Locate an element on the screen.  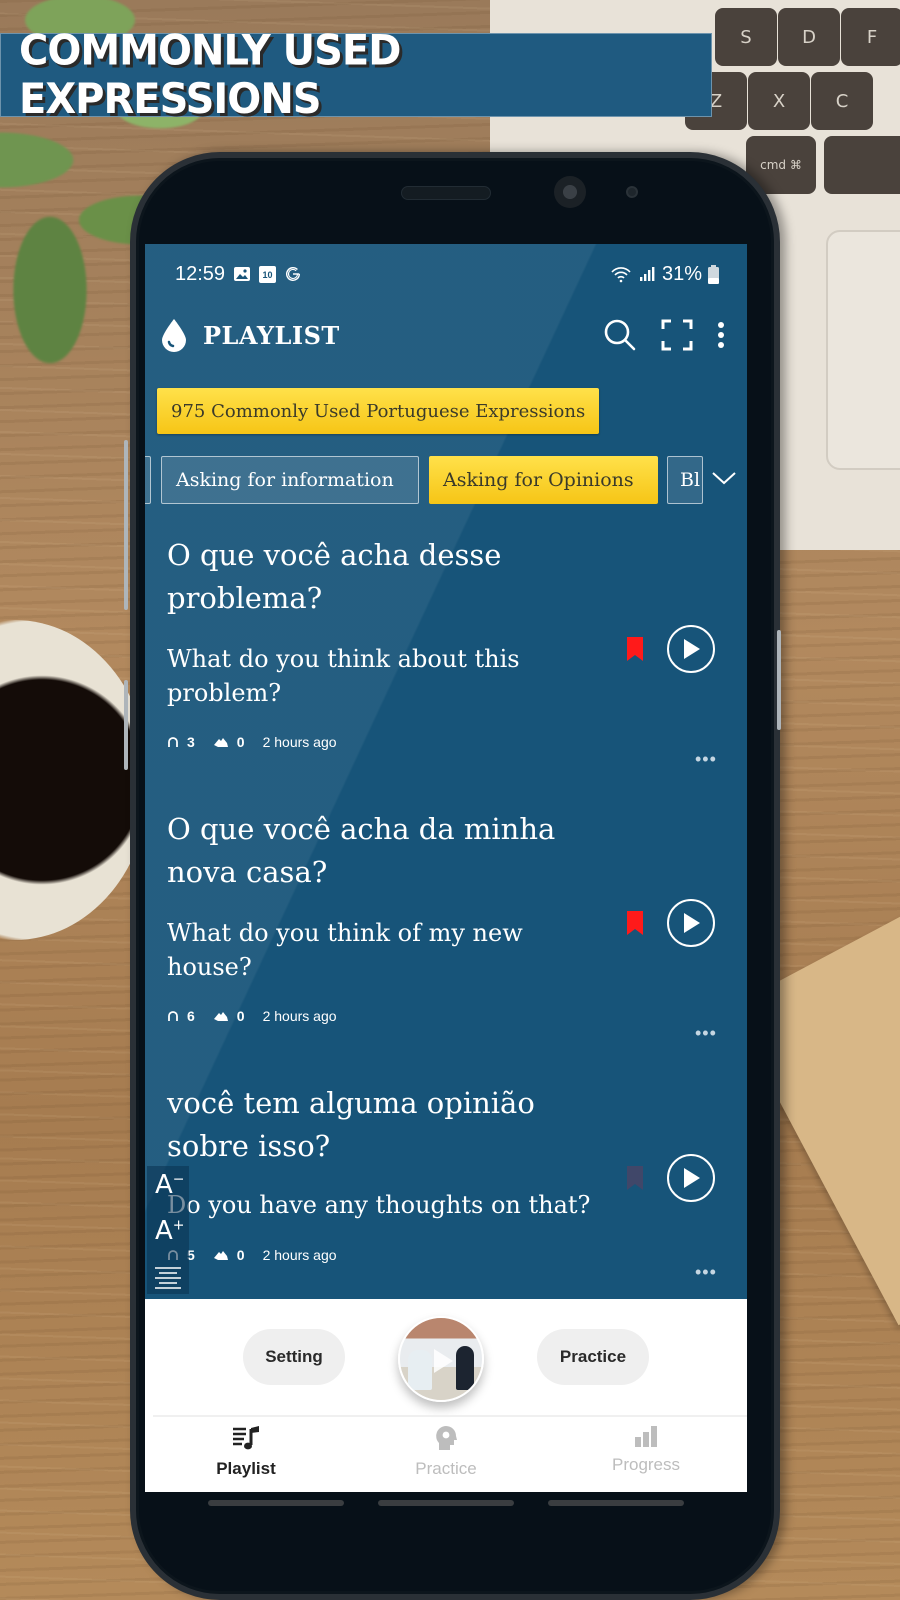
fullscreen-icon is located at coordinates (677, 335).